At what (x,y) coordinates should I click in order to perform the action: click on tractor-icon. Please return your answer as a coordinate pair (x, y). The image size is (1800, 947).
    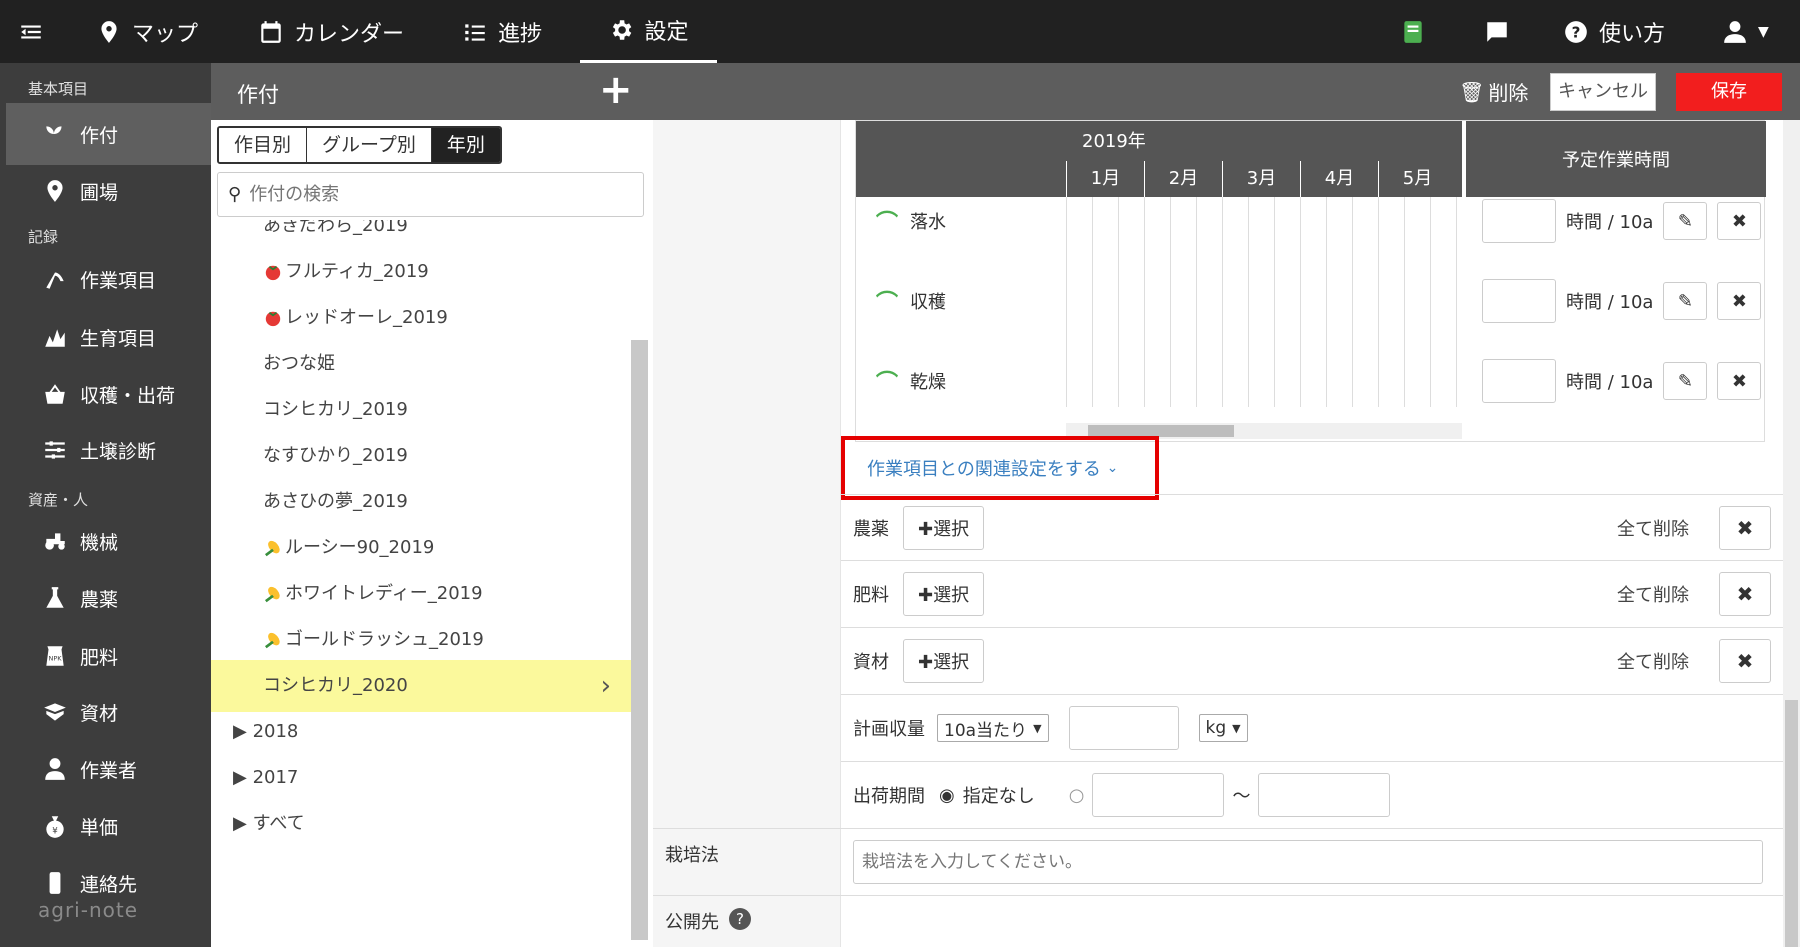
    Looking at the image, I should click on (55, 541).